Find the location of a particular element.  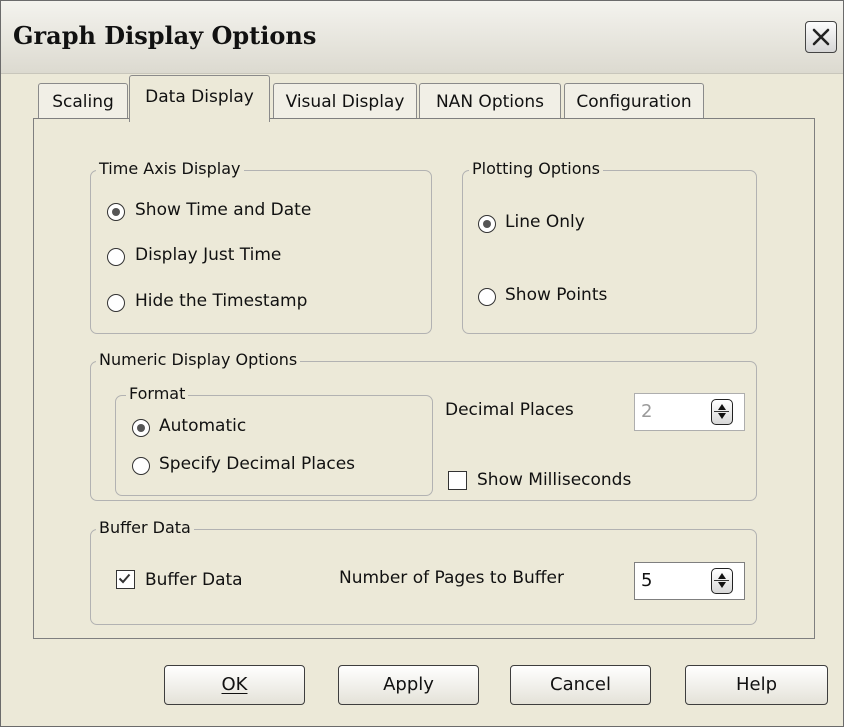

numeric-display-legend: Numeric Display Options is located at coordinates (198, 359).